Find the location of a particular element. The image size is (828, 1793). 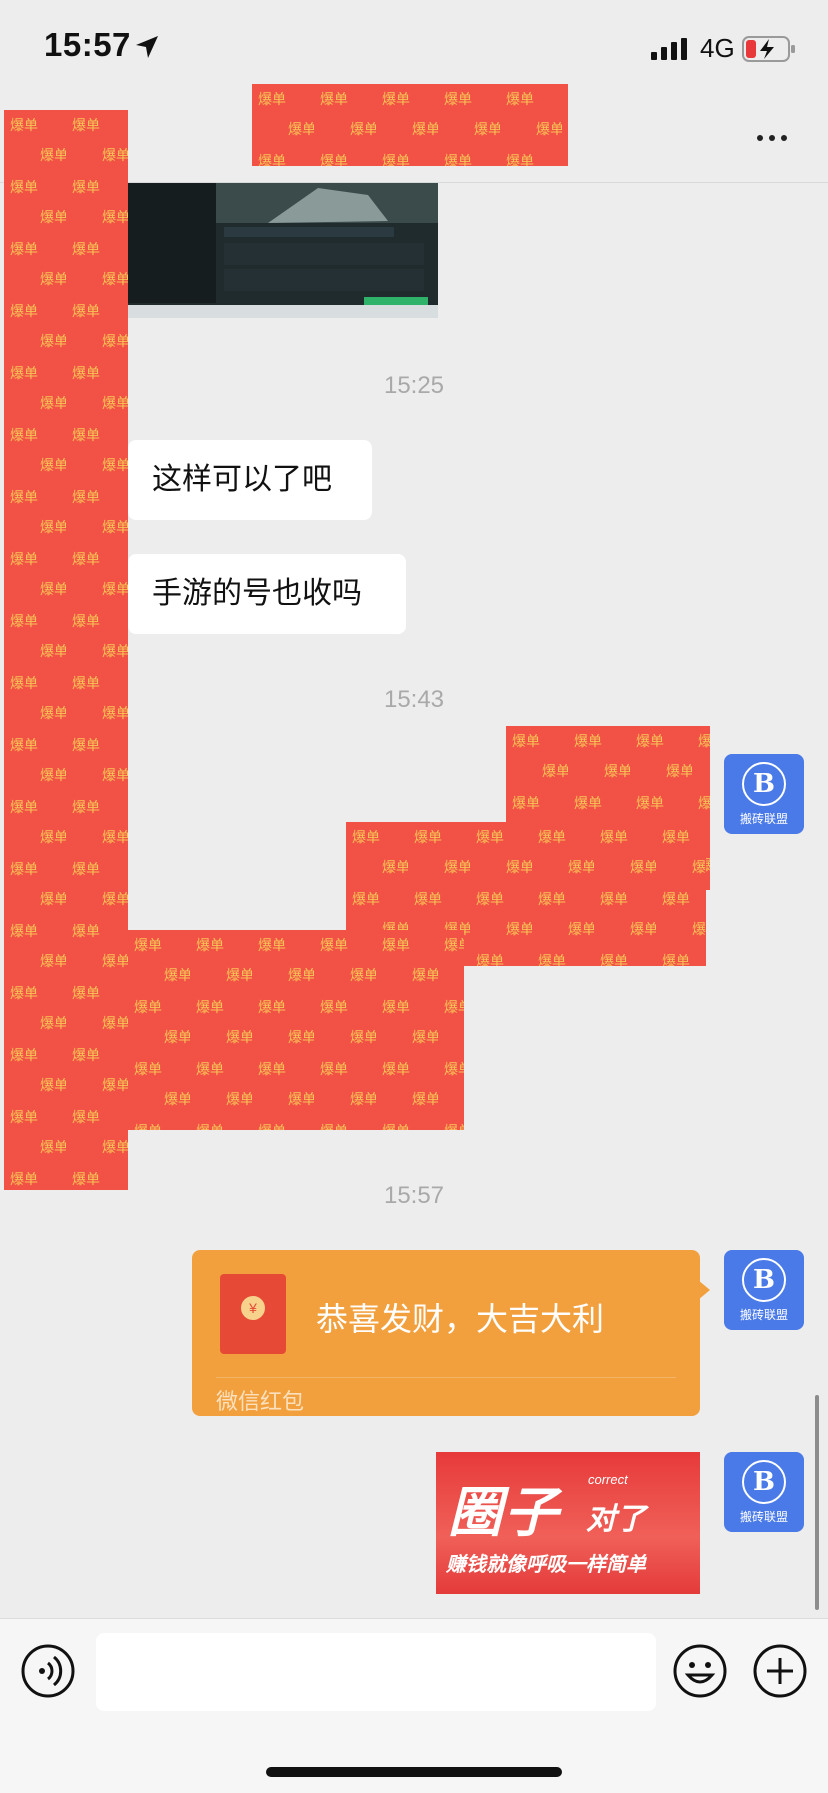

incoming-message-bubble: 这样可以了吧 is located at coordinates (250, 480).